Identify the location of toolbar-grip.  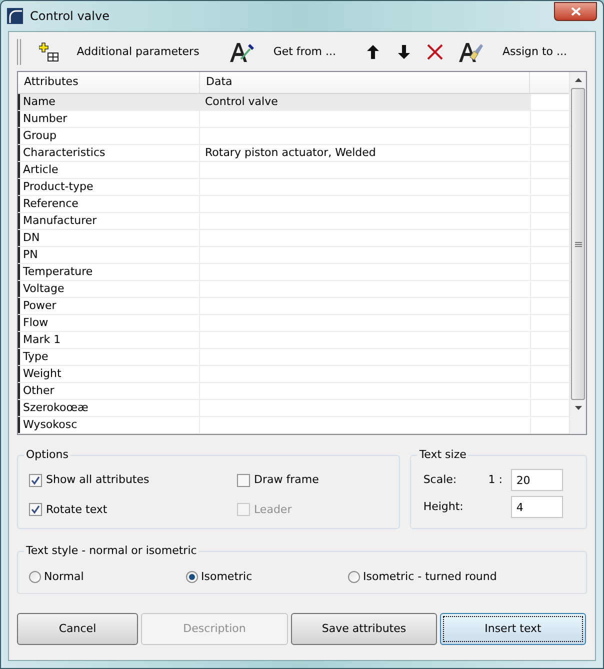
(19, 52).